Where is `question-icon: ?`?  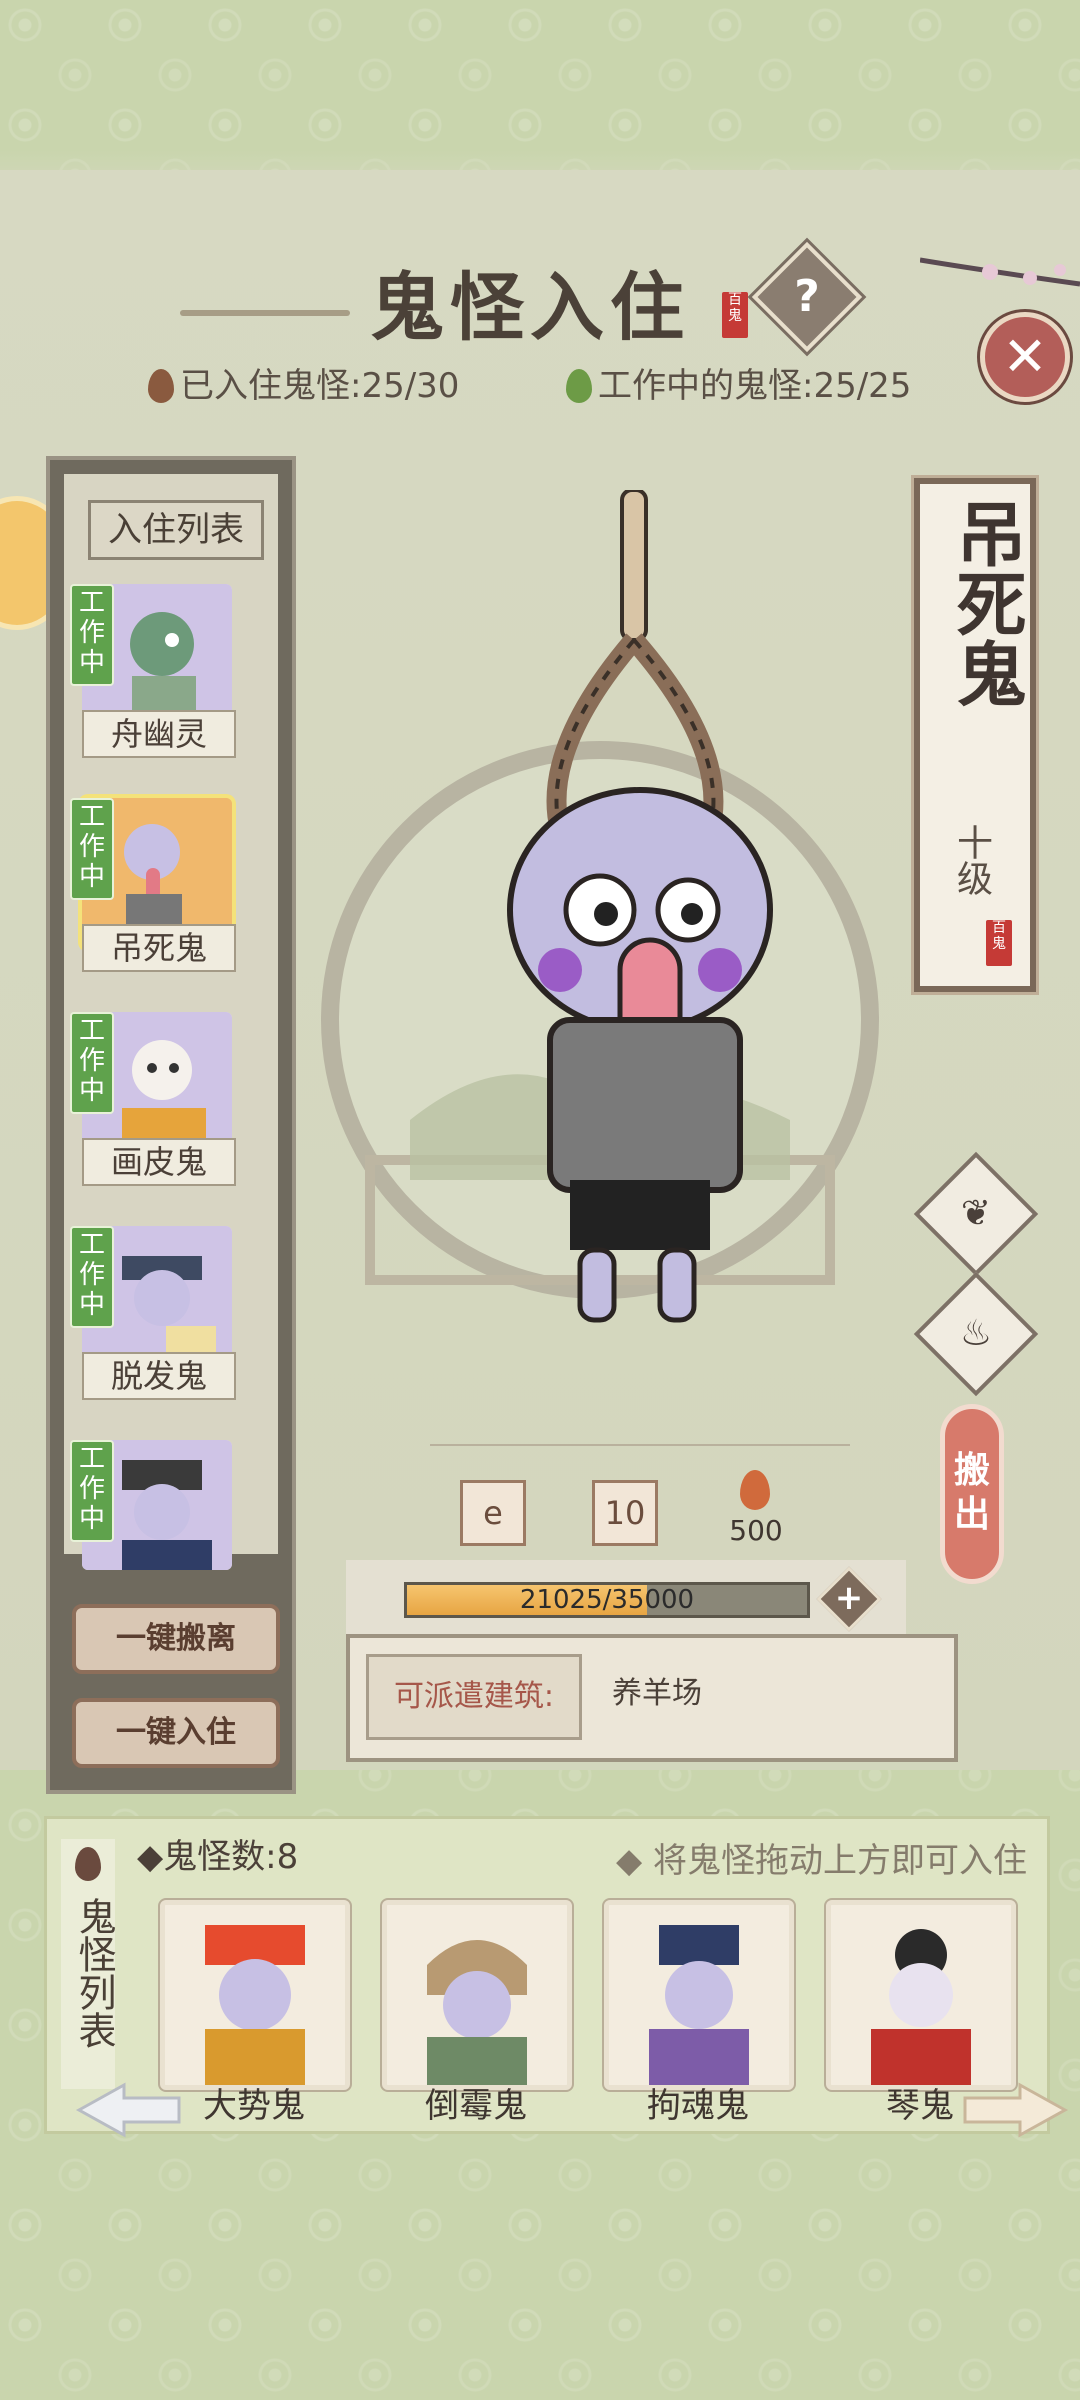
question-icon: ? is located at coordinates (807, 296).